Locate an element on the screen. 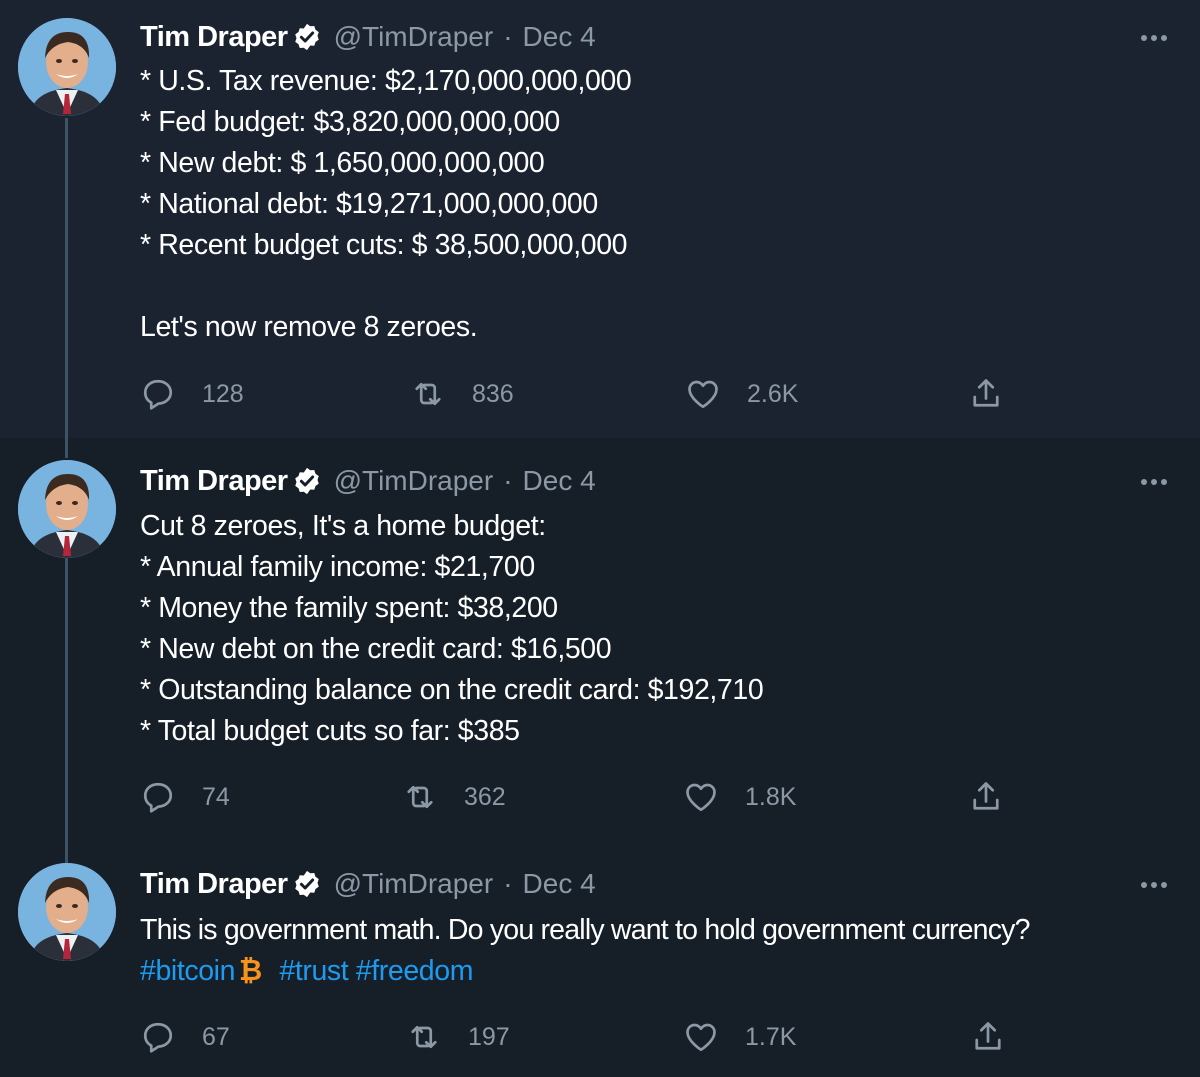 The image size is (1200, 1077). tweet-line: * Recent budget cuts: $ 38,500,000,000 is located at coordinates (384, 245).